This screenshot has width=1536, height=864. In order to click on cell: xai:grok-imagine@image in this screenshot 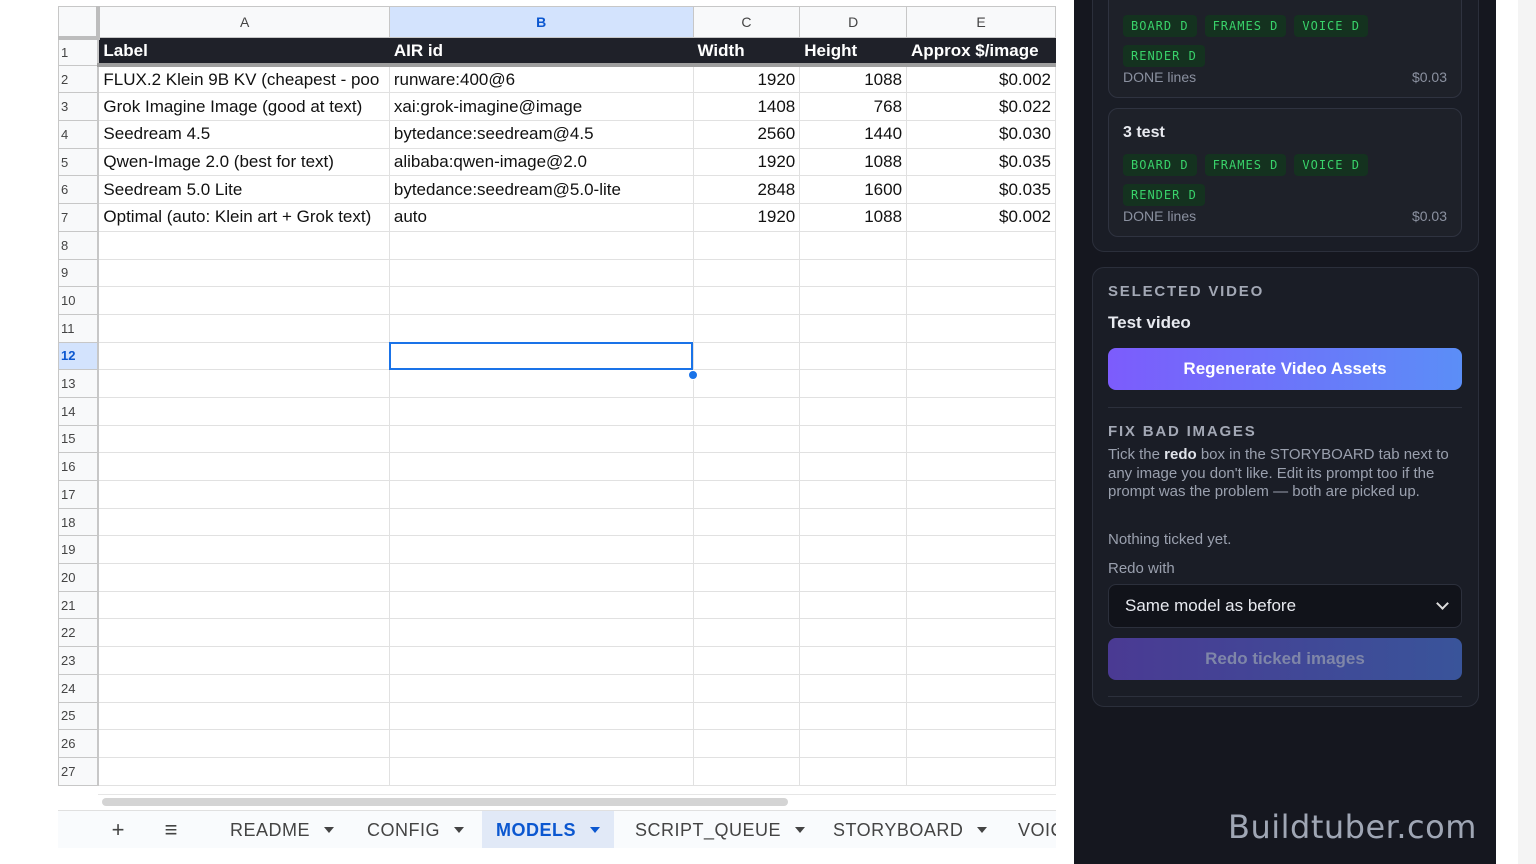, I will do `click(541, 107)`.